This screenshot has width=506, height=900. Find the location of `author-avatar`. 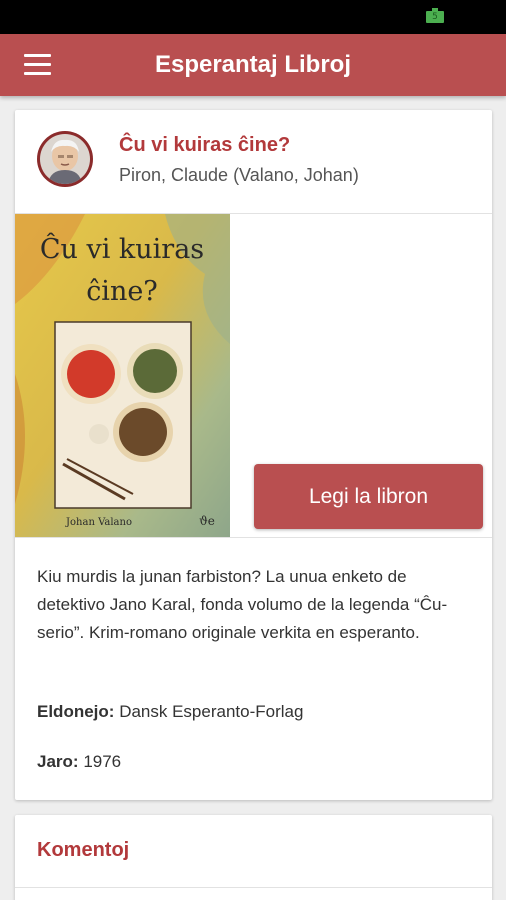

author-avatar is located at coordinates (65, 159).